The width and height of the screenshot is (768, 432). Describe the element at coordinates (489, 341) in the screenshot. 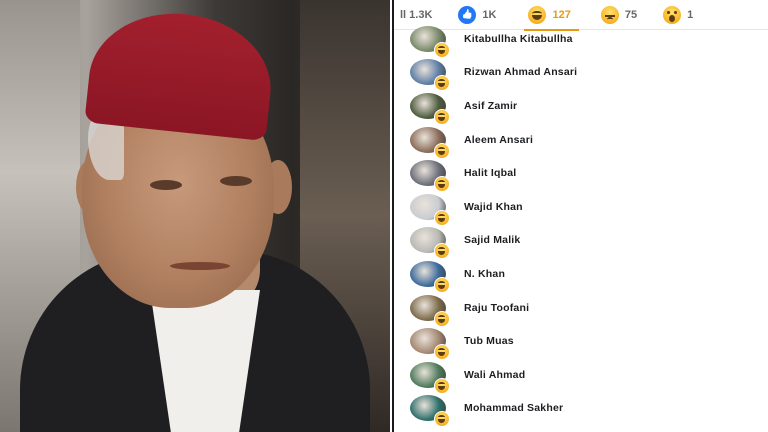

I see `person-name: Tub Muas` at that location.